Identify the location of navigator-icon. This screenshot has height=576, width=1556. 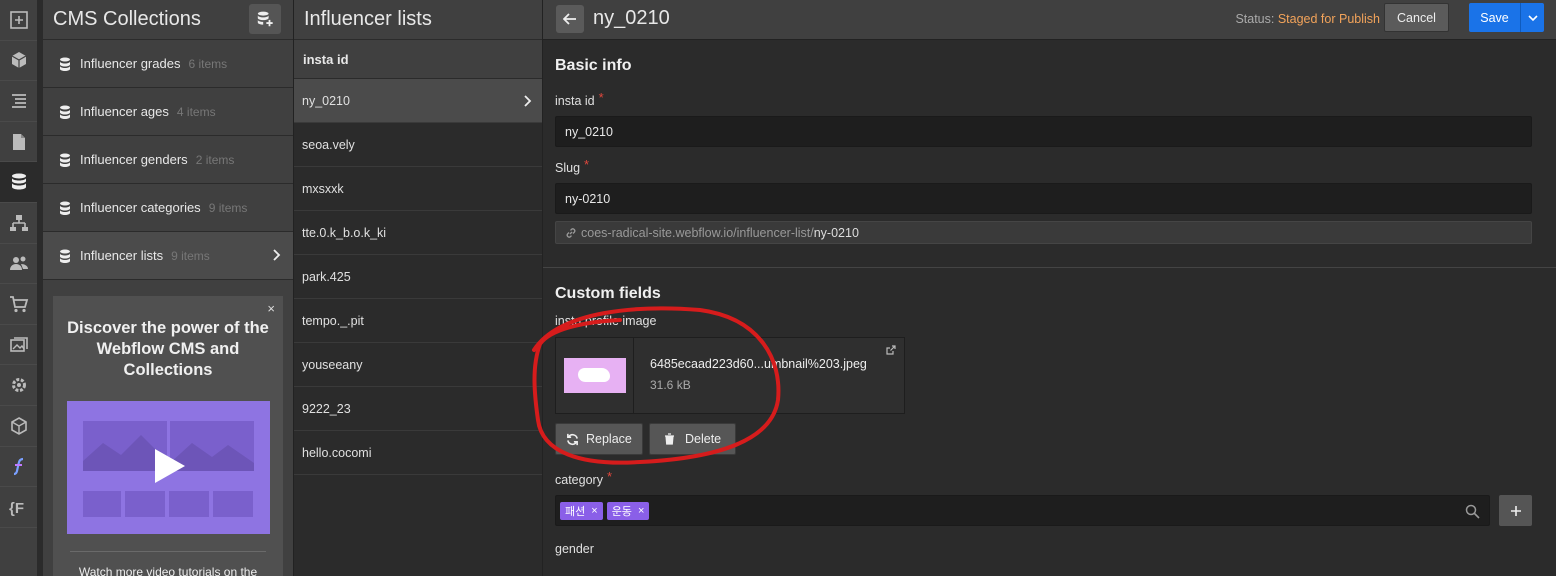
(18, 101).